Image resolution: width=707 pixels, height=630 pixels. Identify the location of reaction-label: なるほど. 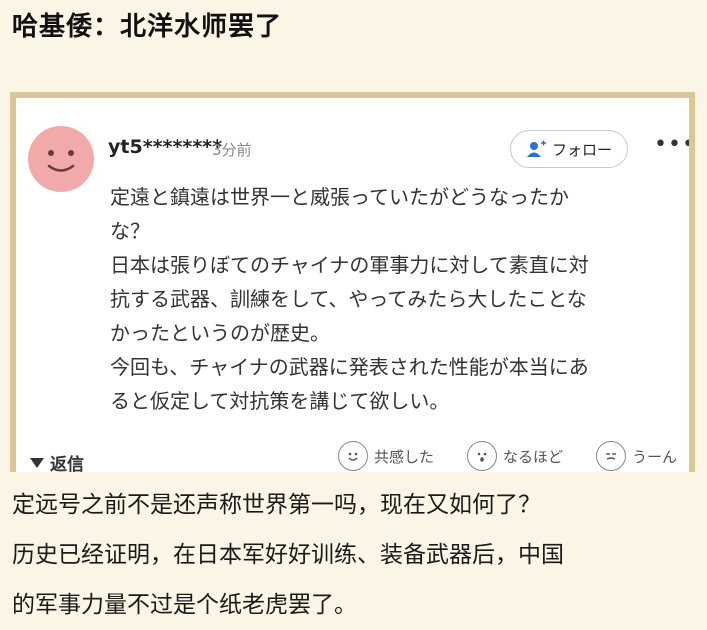
(533, 456).